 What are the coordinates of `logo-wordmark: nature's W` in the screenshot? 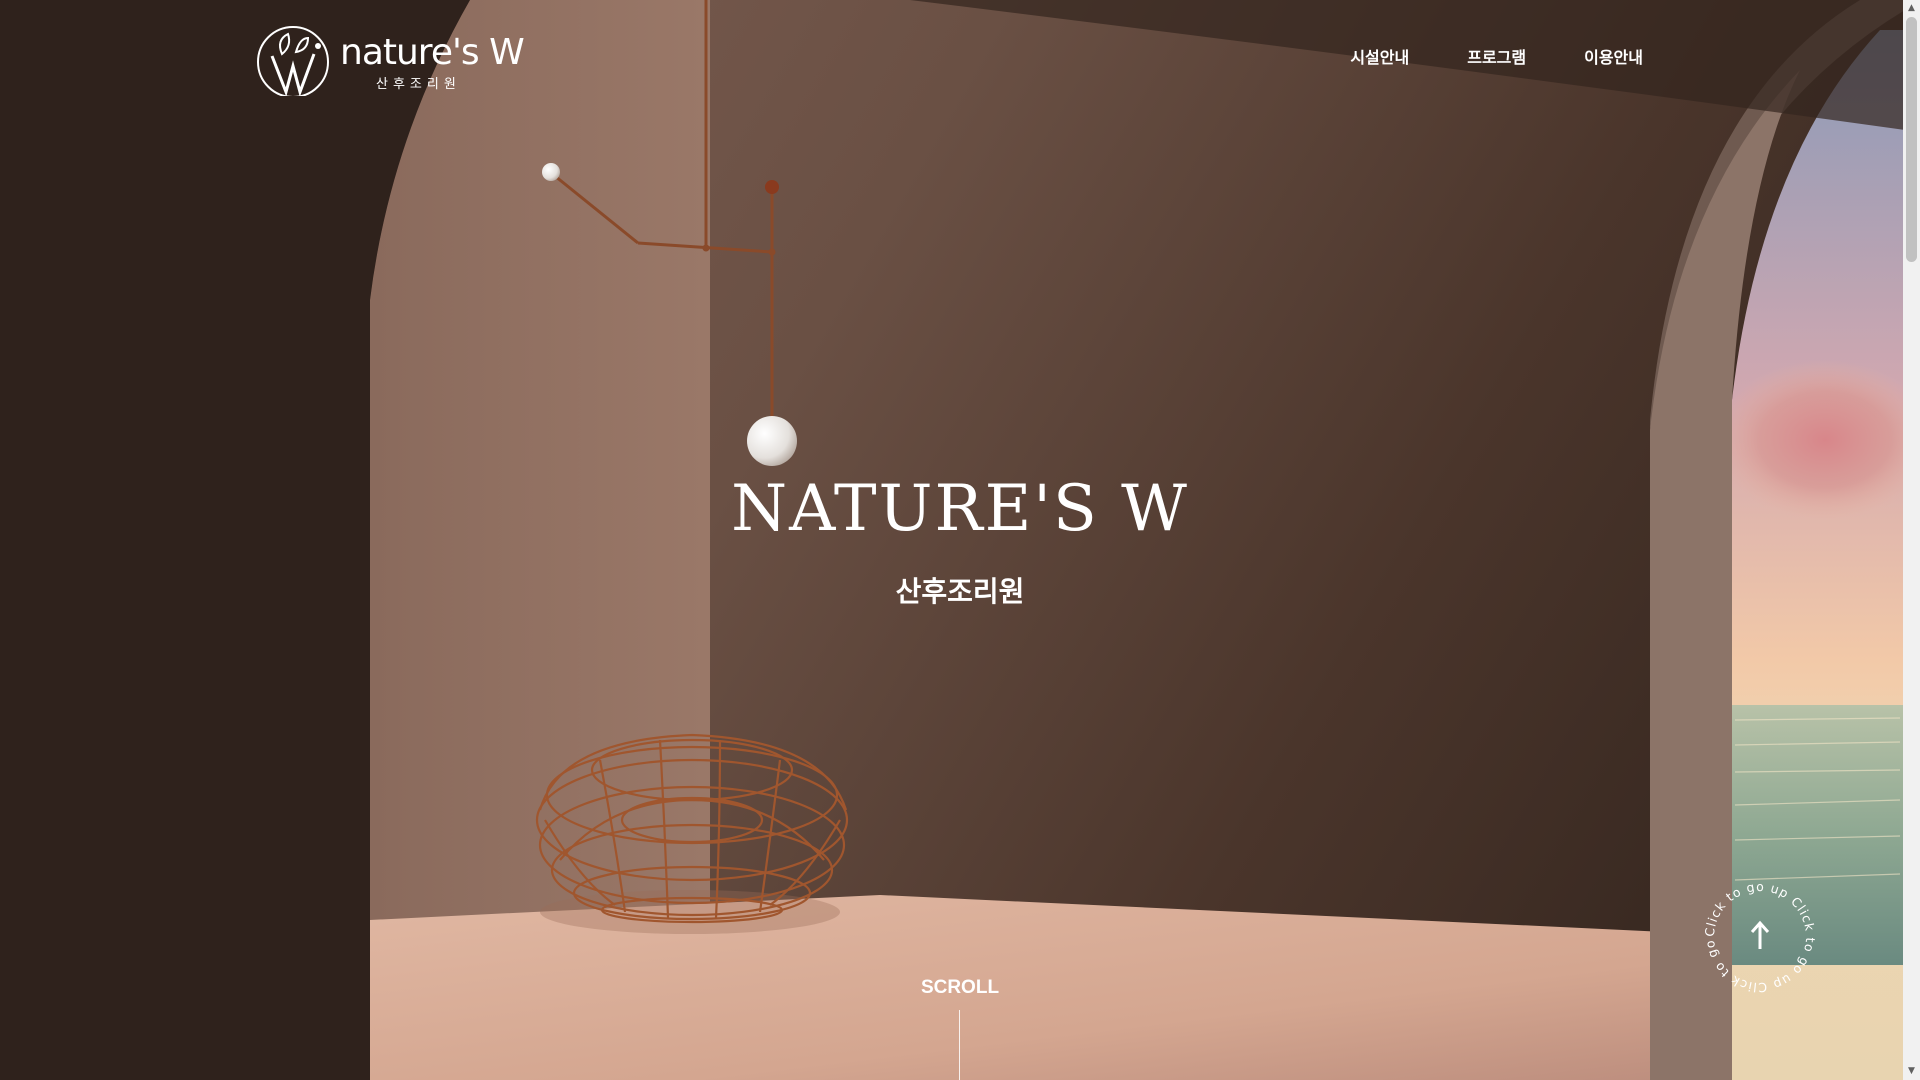 It's located at (432, 52).